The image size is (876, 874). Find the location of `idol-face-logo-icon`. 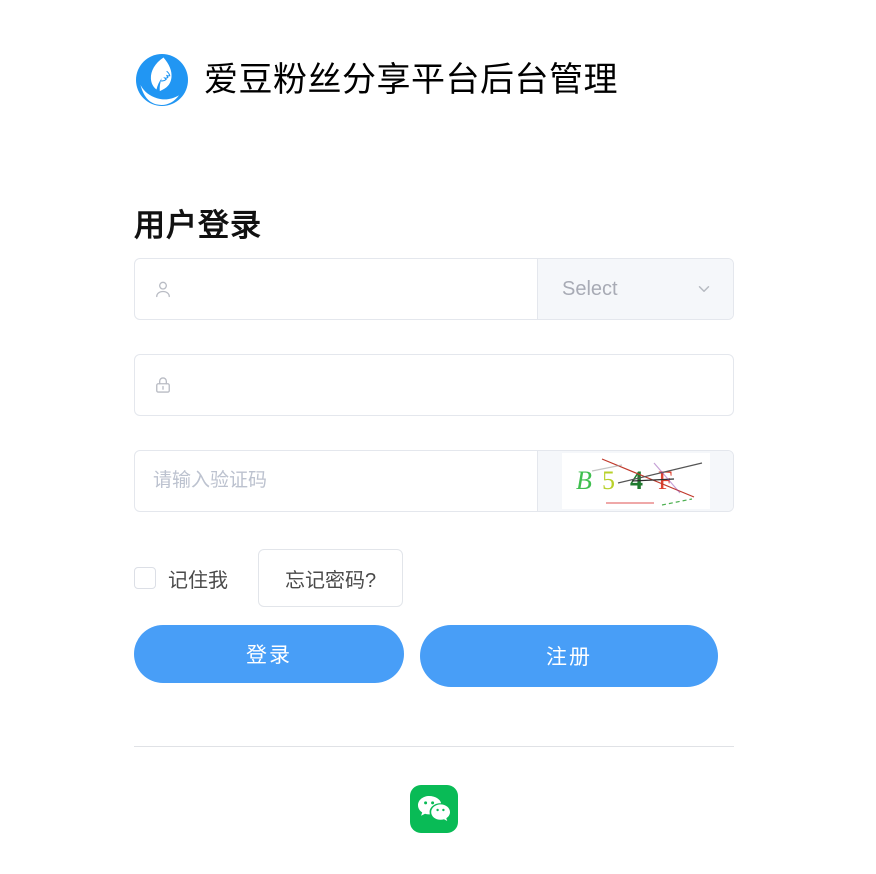

idol-face-logo-icon is located at coordinates (162, 80).